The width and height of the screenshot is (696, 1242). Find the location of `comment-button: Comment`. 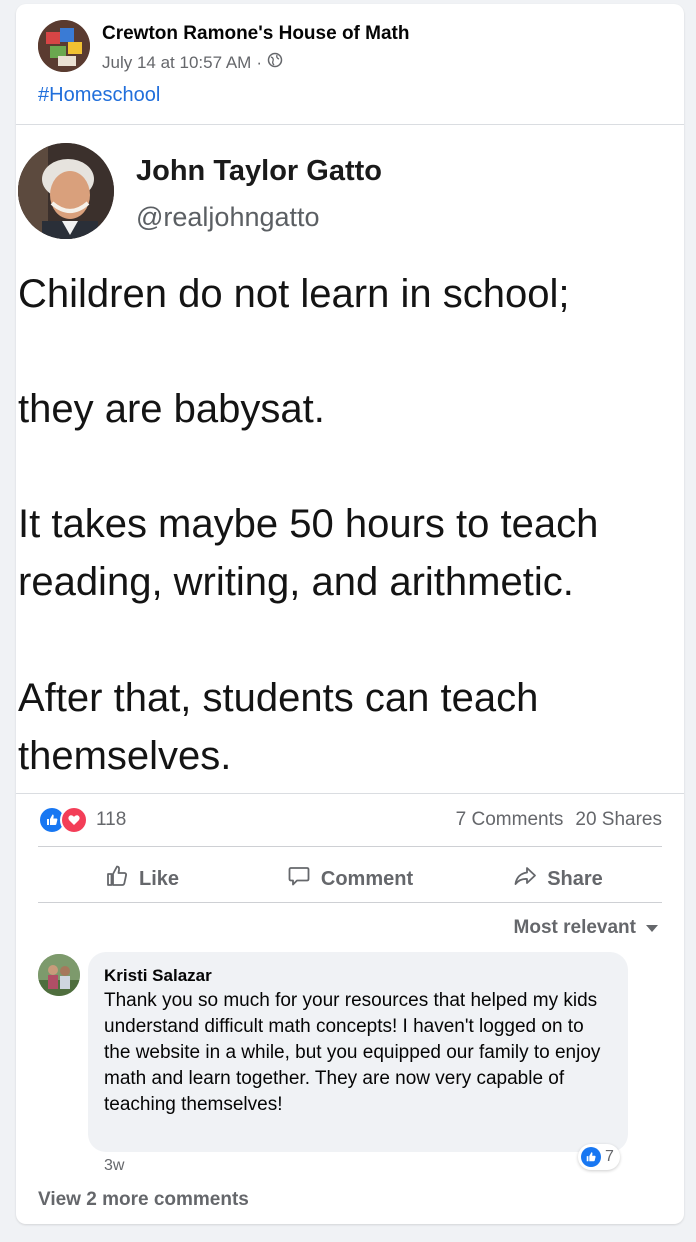

comment-button: Comment is located at coordinates (350, 879).